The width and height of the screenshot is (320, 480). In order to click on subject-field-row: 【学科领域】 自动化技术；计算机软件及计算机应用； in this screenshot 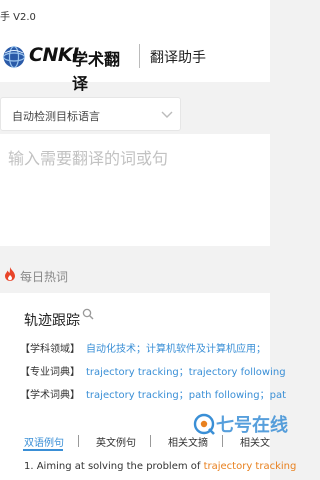, I will do `click(143, 348)`.